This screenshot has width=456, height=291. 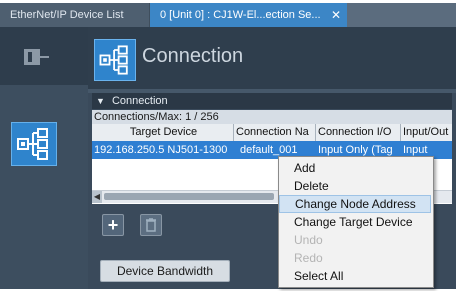 What do you see at coordinates (139, 101) in the screenshot?
I see `section-label: Connection` at bounding box center [139, 101].